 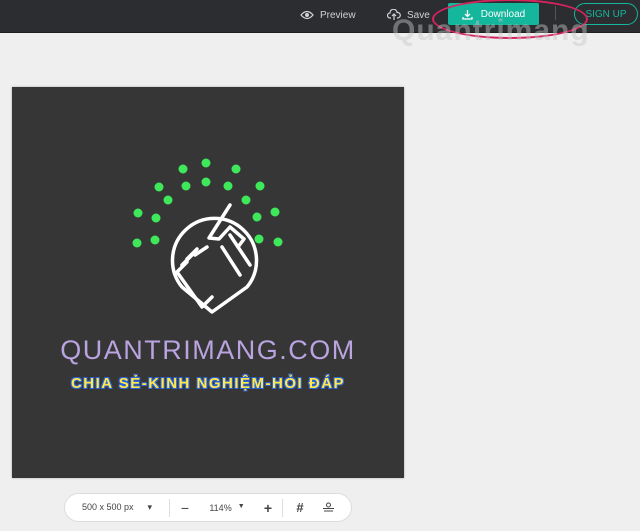 What do you see at coordinates (220, 507) in the screenshot?
I see `zoom-label: 114%` at bounding box center [220, 507].